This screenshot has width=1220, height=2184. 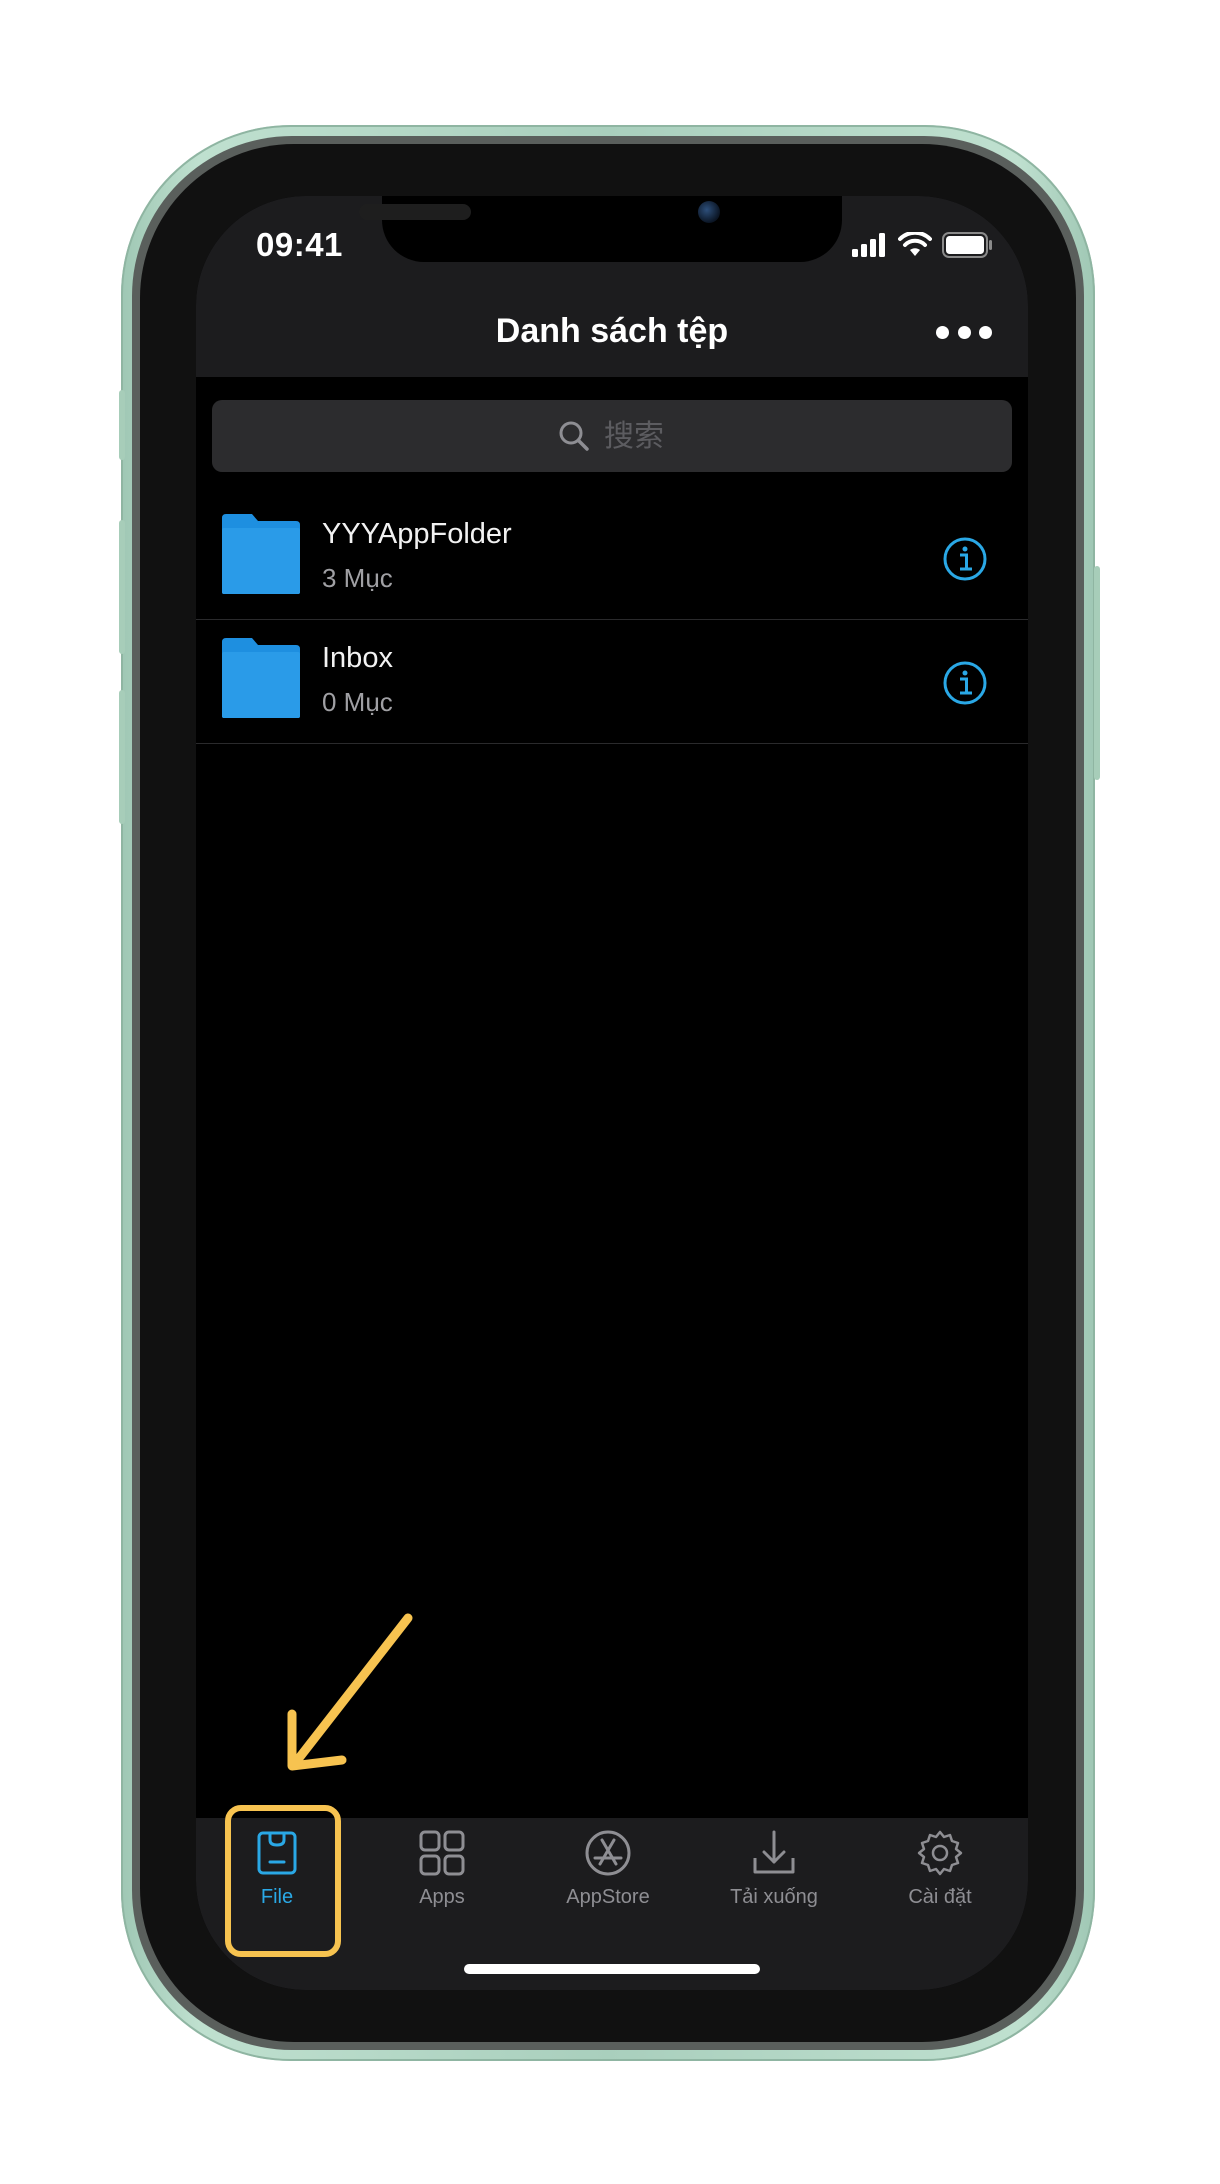 I want to click on search-input, so click(x=634, y=436).